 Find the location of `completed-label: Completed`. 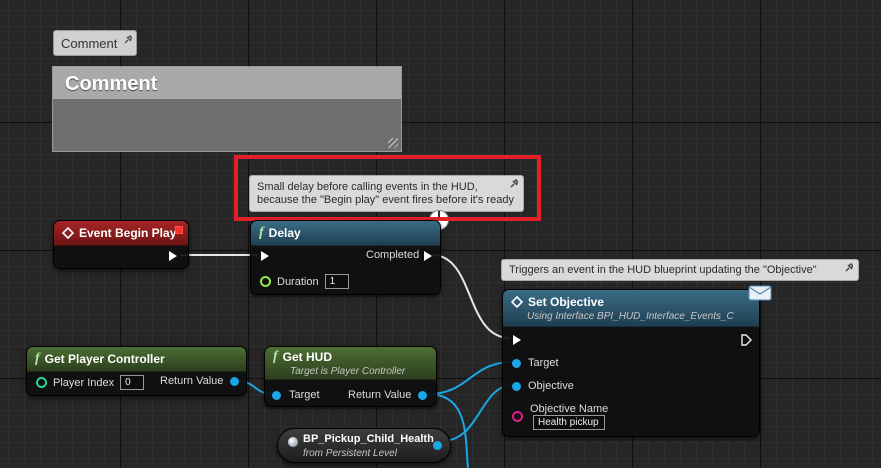

completed-label: Completed is located at coordinates (393, 255).